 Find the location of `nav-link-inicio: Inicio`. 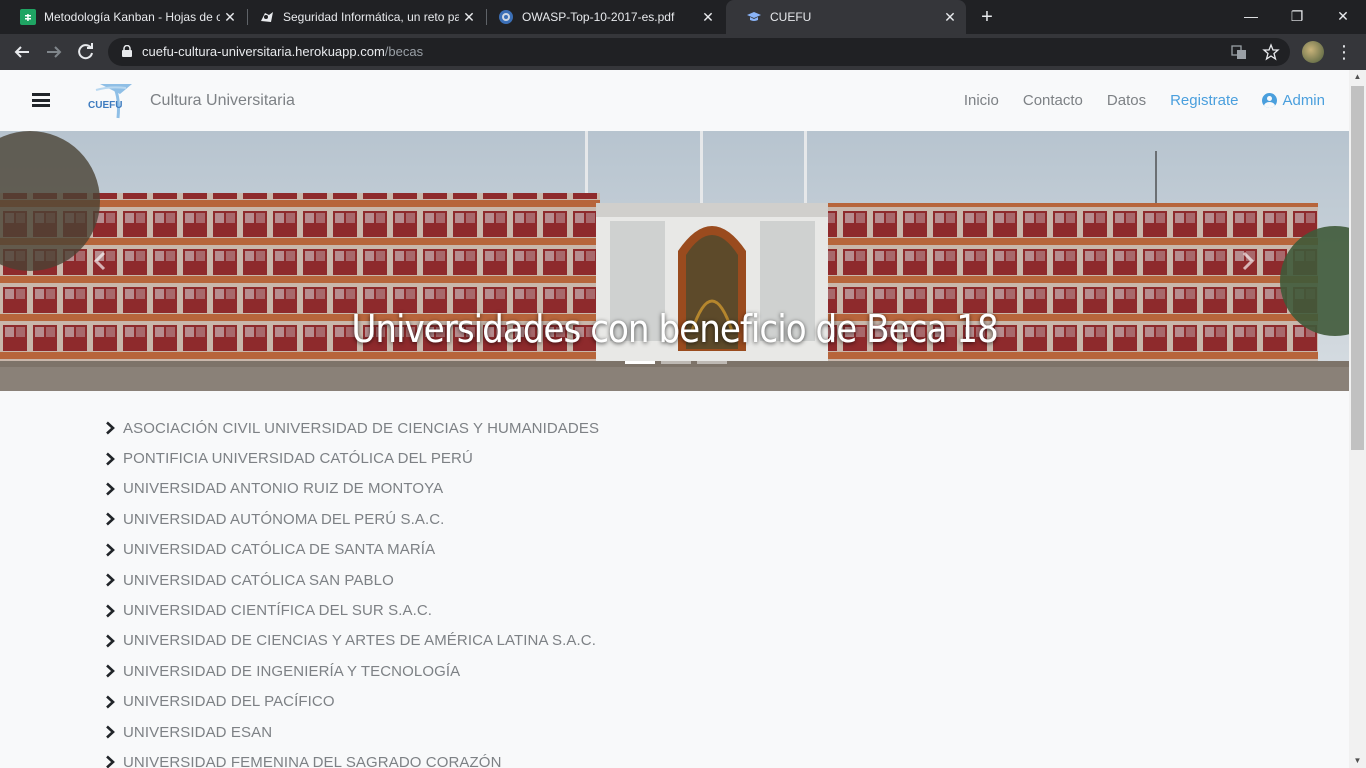

nav-link-inicio: Inicio is located at coordinates (981, 100).